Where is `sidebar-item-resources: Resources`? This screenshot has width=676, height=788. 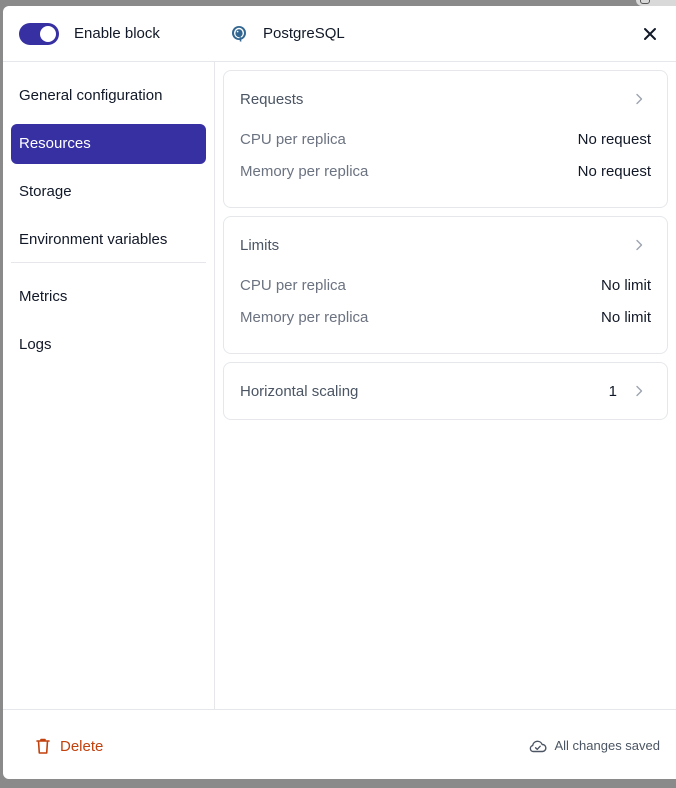 sidebar-item-resources: Resources is located at coordinates (108, 144).